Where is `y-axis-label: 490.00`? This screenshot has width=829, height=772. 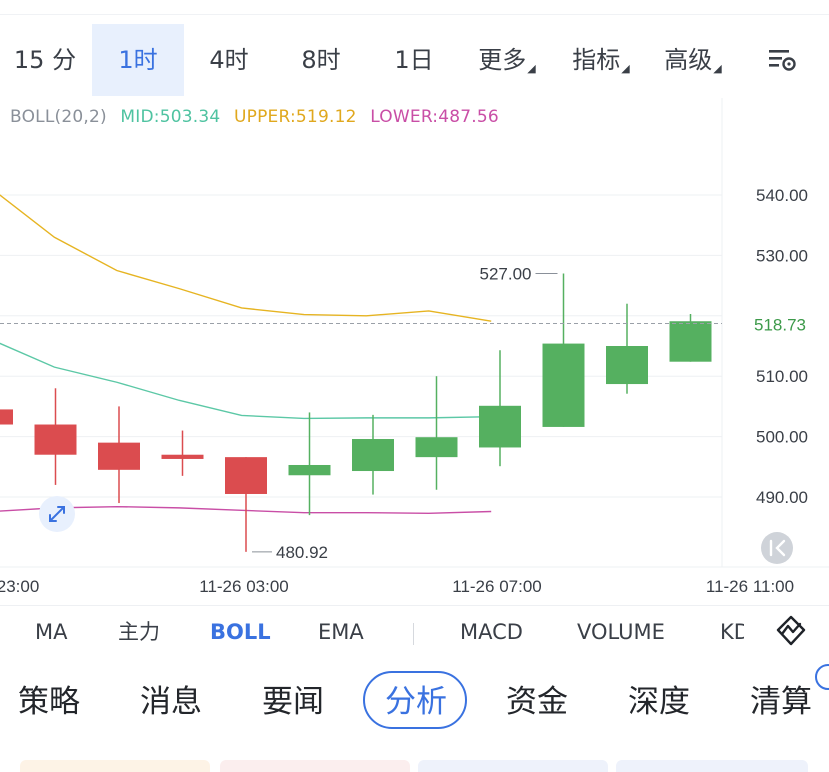 y-axis-label: 490.00 is located at coordinates (782, 497).